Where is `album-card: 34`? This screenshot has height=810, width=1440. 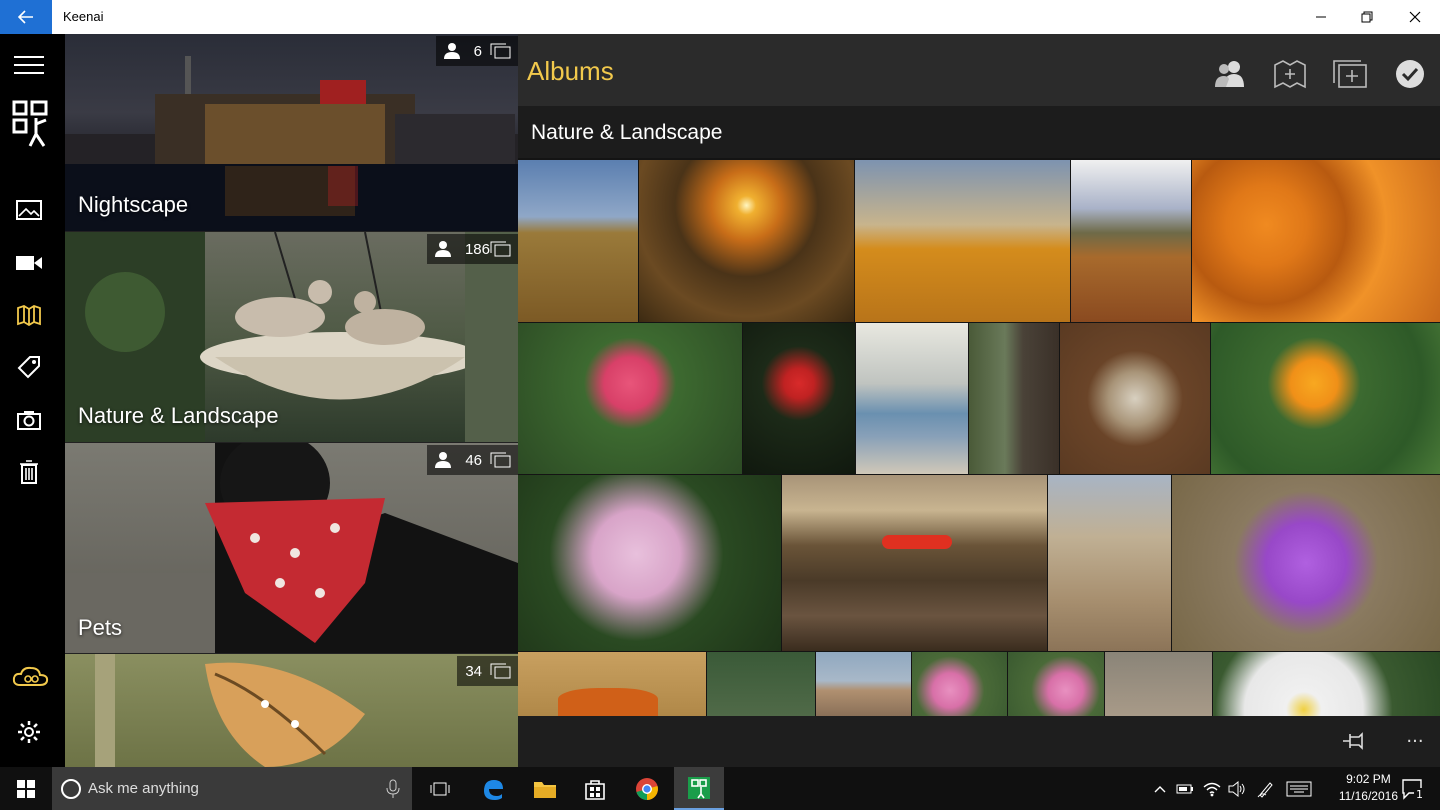
album-card: 34 is located at coordinates (291, 710).